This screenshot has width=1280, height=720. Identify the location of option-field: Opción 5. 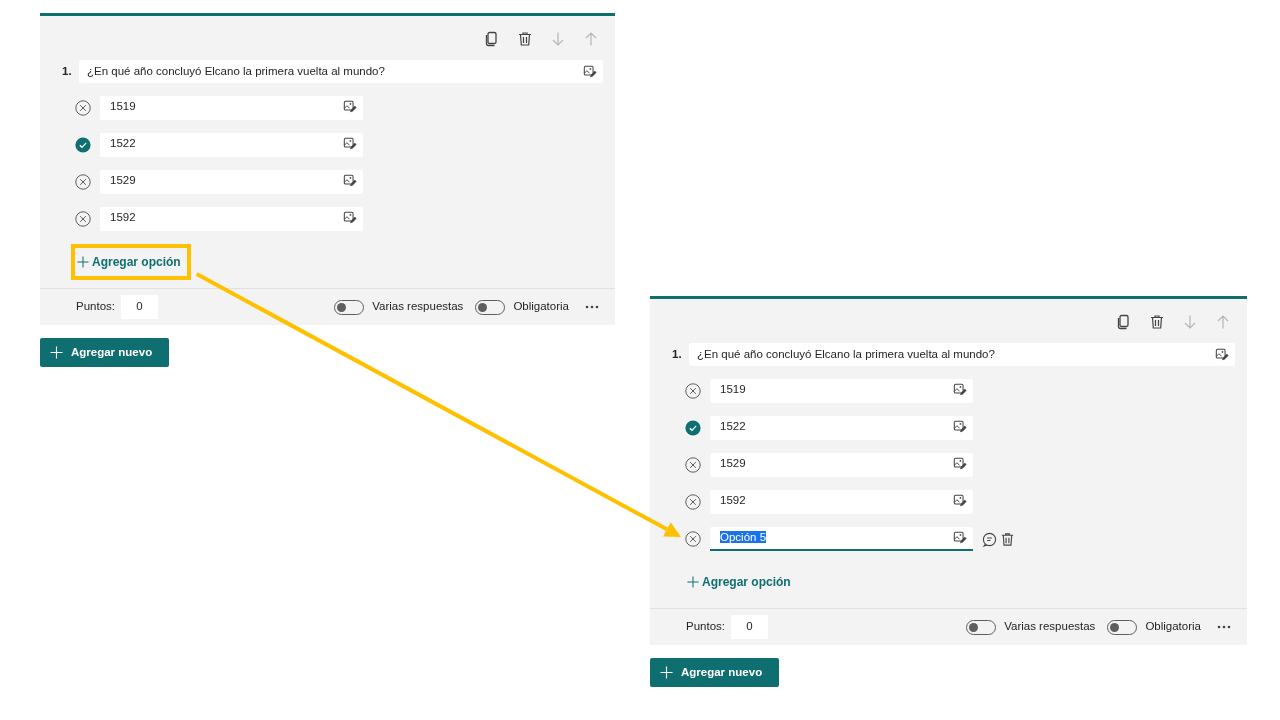
(841, 539).